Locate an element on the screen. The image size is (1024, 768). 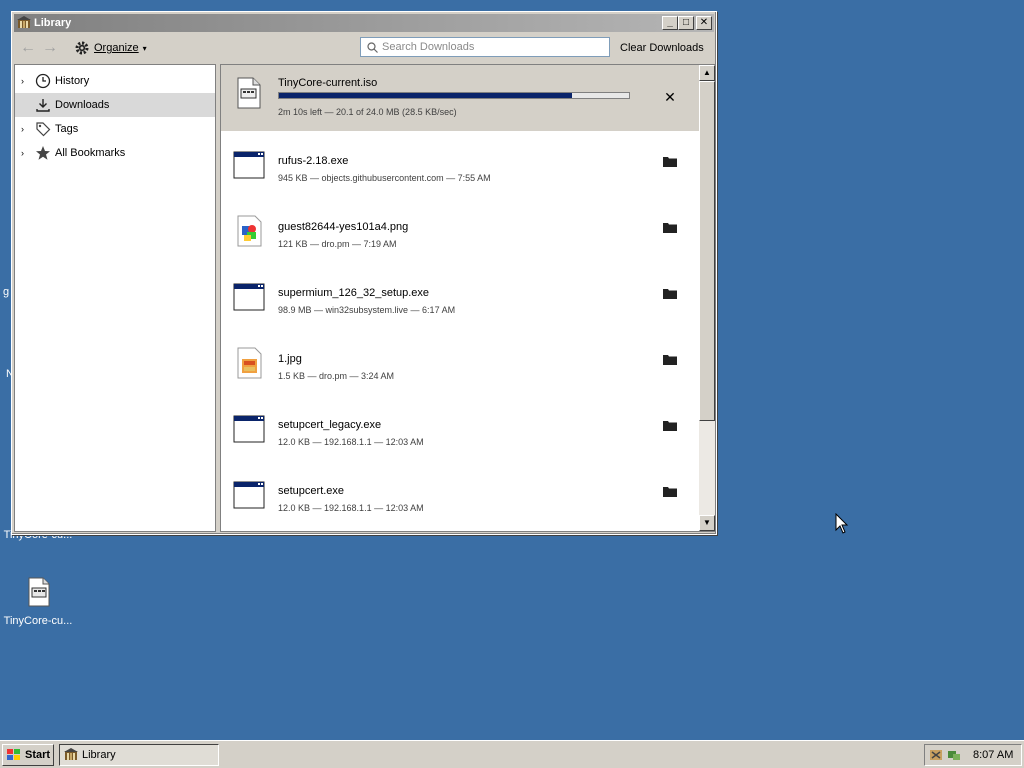
system-tray: 8:07 AM is located at coordinates (973, 755).